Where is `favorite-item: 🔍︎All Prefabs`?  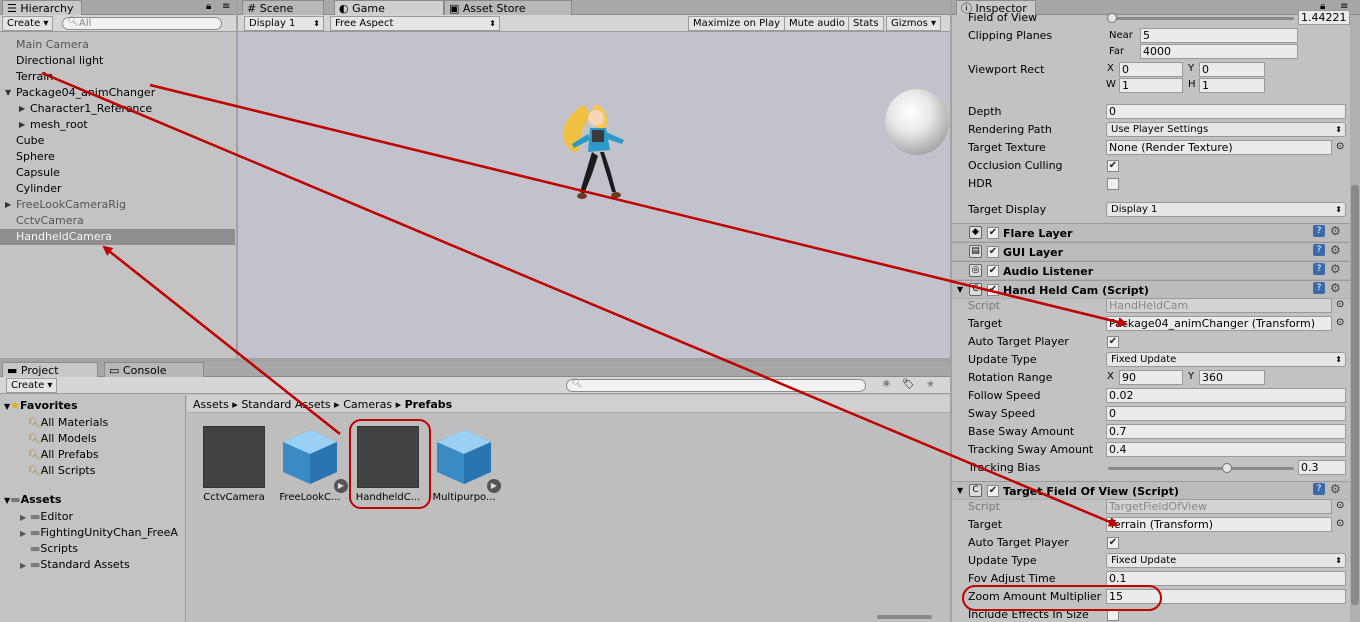
favorite-item: 🔍︎All Prefabs is located at coordinates (63, 454).